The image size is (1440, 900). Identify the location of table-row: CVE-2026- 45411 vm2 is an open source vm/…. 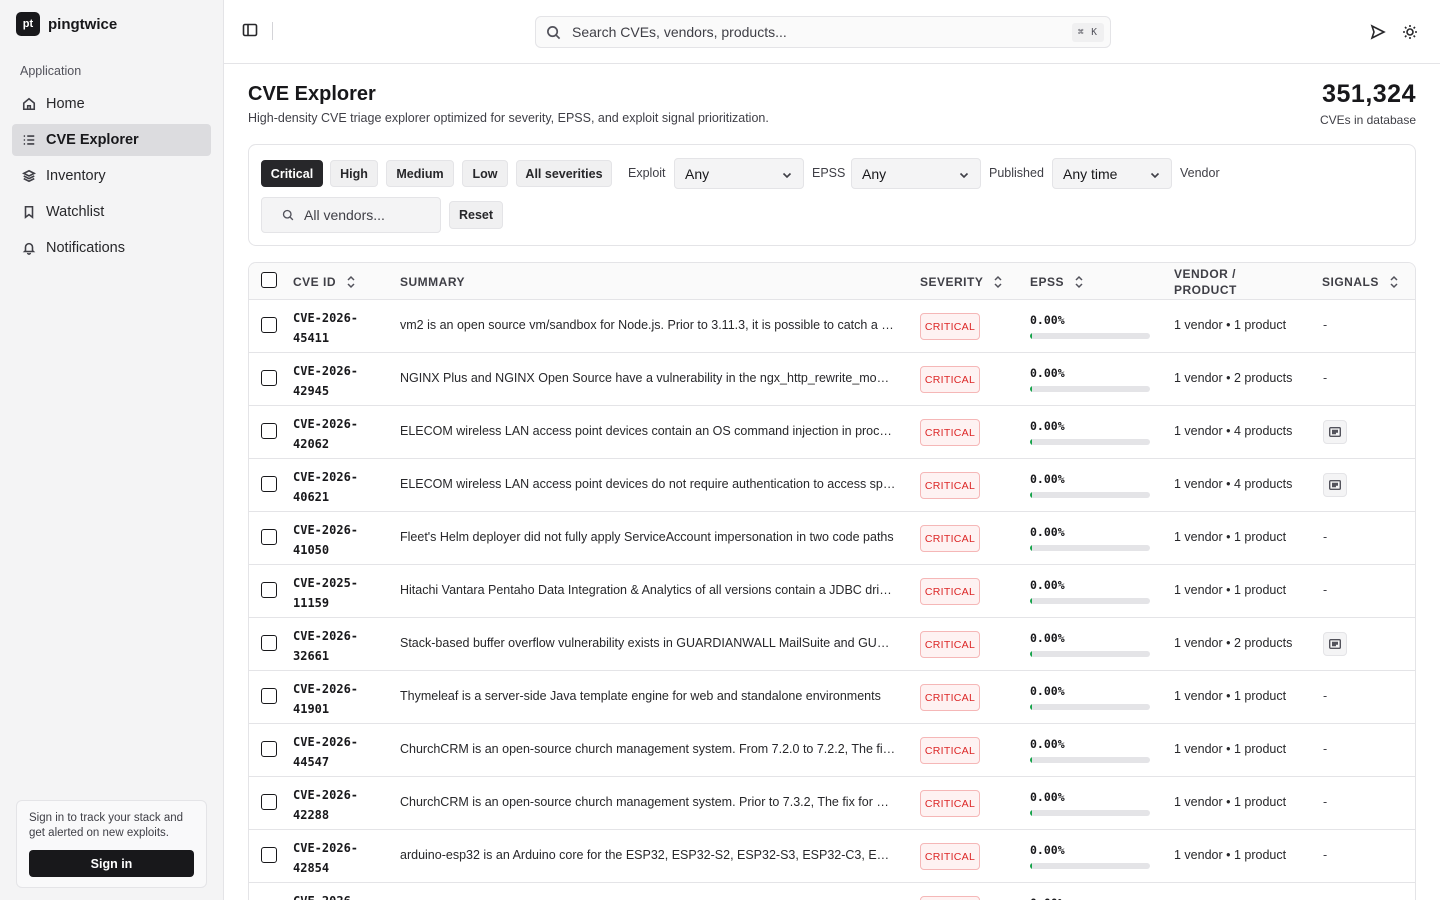
(832, 326).